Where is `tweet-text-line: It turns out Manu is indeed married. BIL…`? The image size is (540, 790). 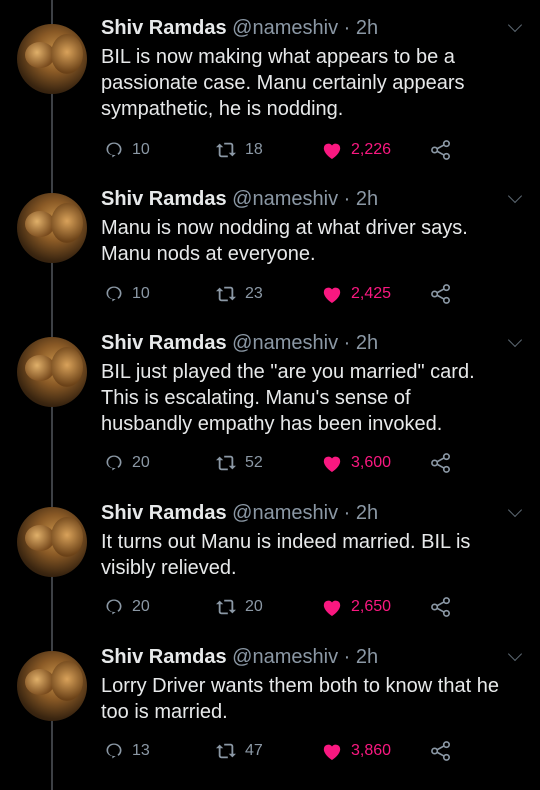
tweet-text-line: It turns out Manu is indeed married. BIL… is located at coordinates (286, 542).